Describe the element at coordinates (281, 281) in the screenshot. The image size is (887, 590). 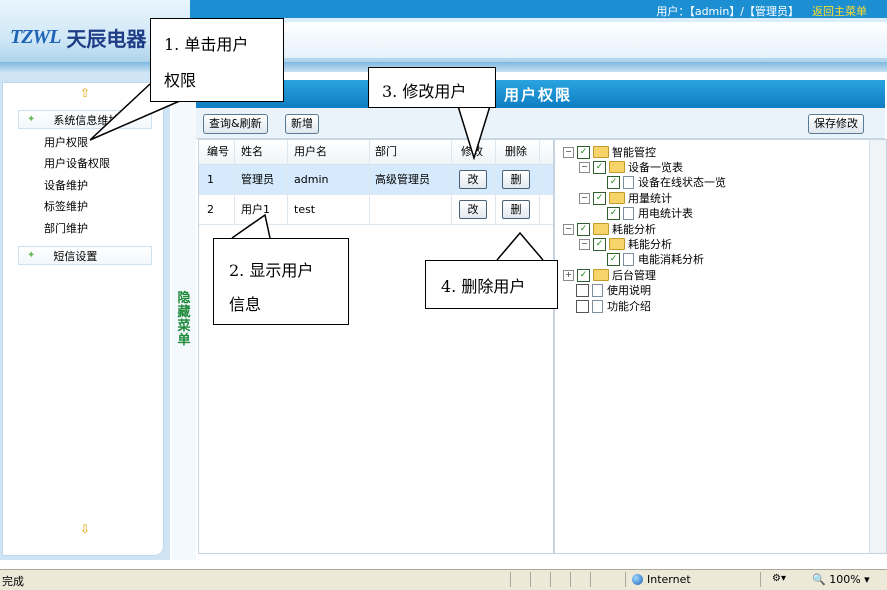
I see `callout-show-user-info: 2. 显示用户 信息` at that location.